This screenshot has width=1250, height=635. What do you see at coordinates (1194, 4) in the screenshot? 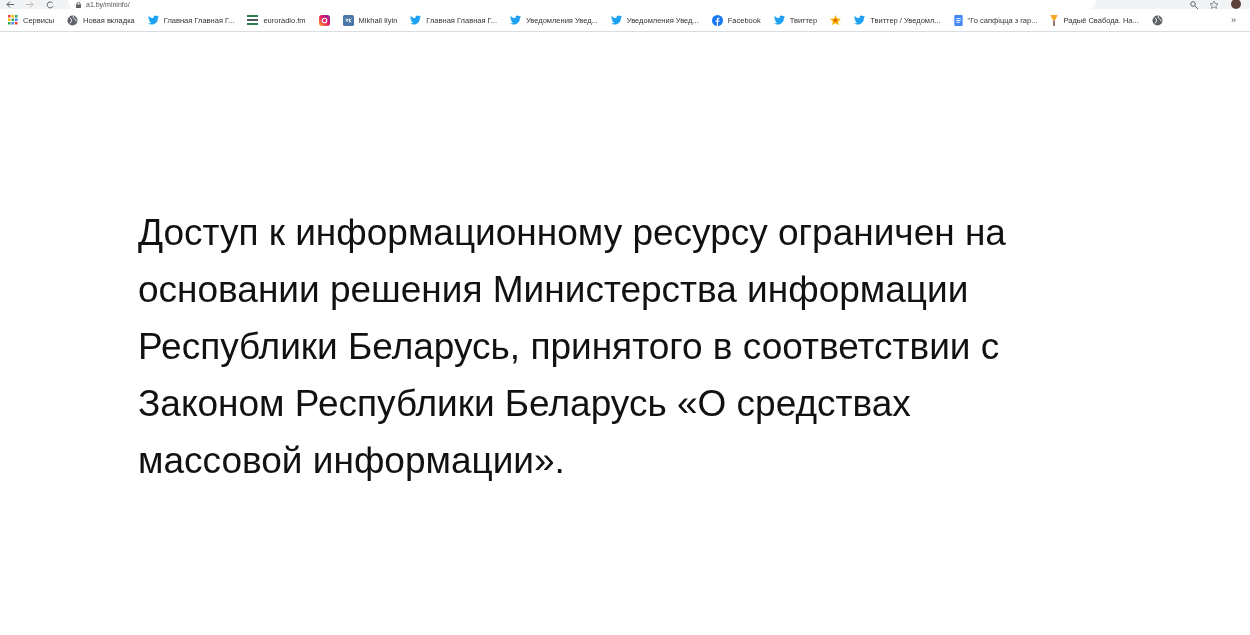
I see `search-icon` at bounding box center [1194, 4].